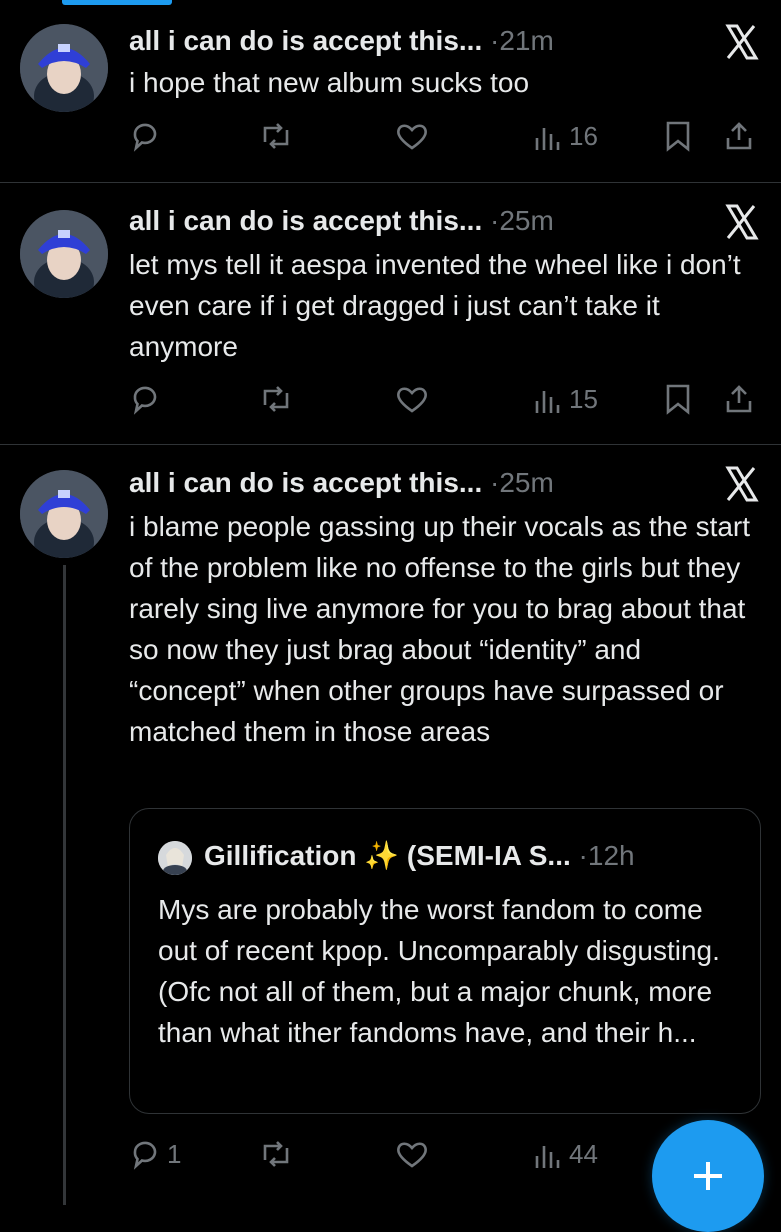 This screenshot has height=1232, width=781. I want to click on views-button: 44, so click(565, 1154).